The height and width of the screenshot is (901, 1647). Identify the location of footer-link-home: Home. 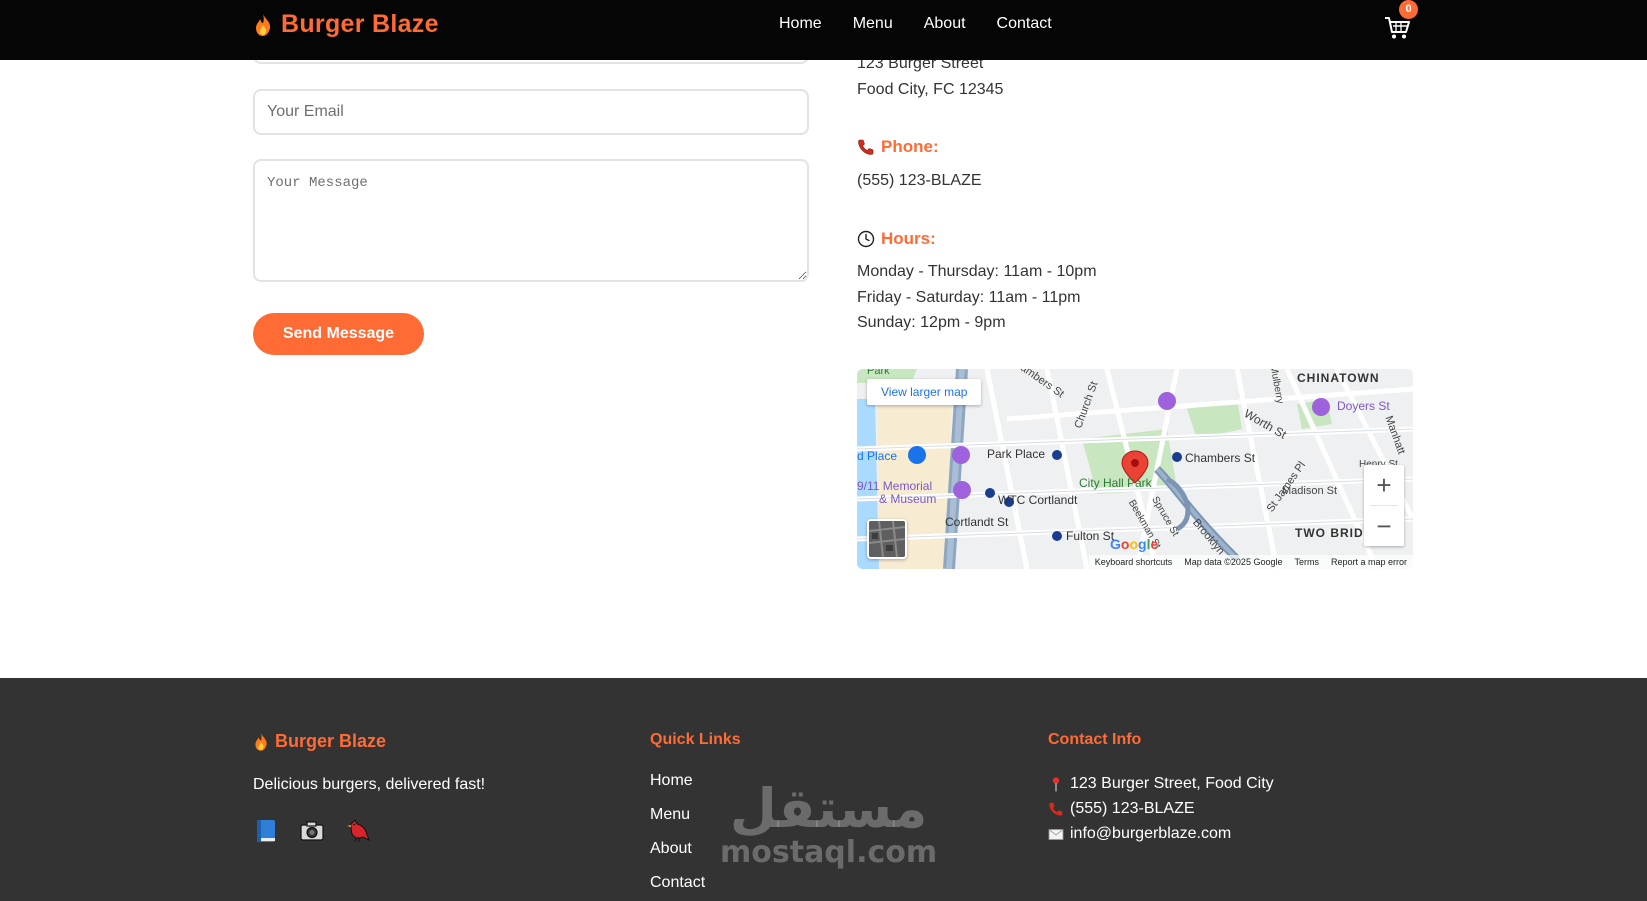
(677, 781).